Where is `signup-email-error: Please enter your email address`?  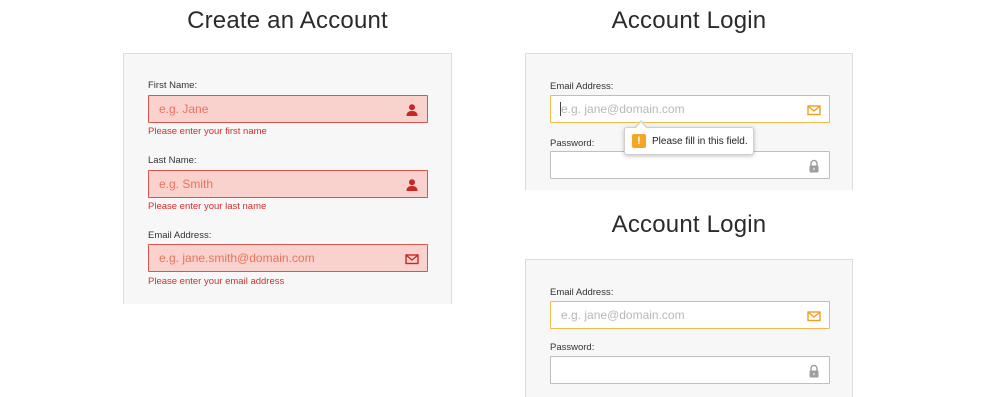
signup-email-error: Please enter your email address is located at coordinates (216, 281).